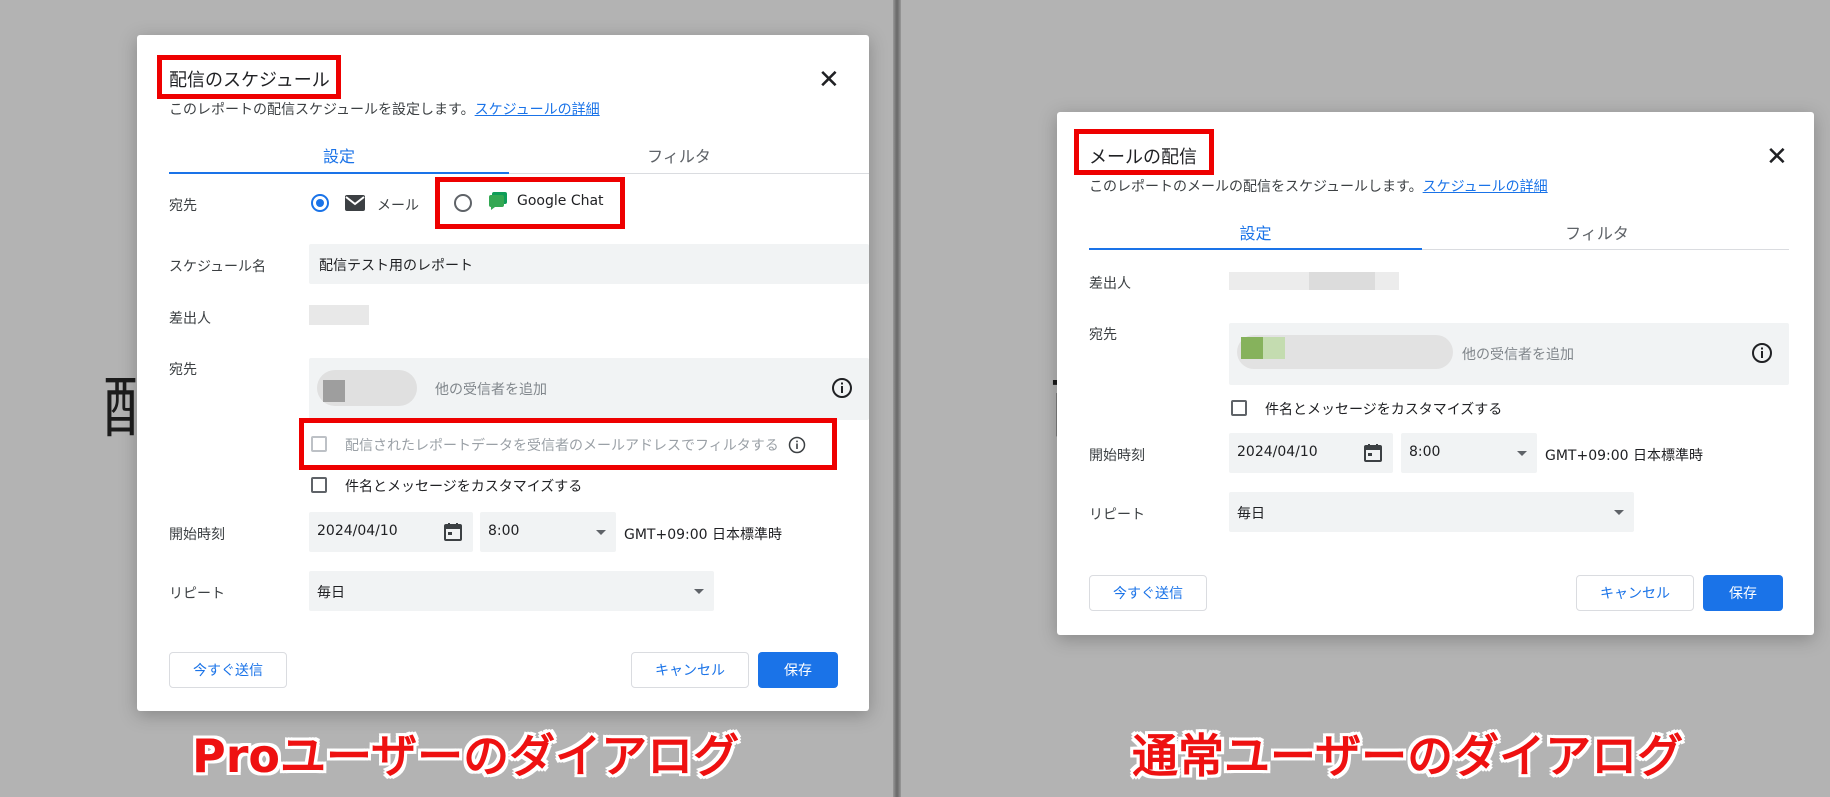  Describe the element at coordinates (797, 445) in the screenshot. I see `filter-info-icon` at that location.